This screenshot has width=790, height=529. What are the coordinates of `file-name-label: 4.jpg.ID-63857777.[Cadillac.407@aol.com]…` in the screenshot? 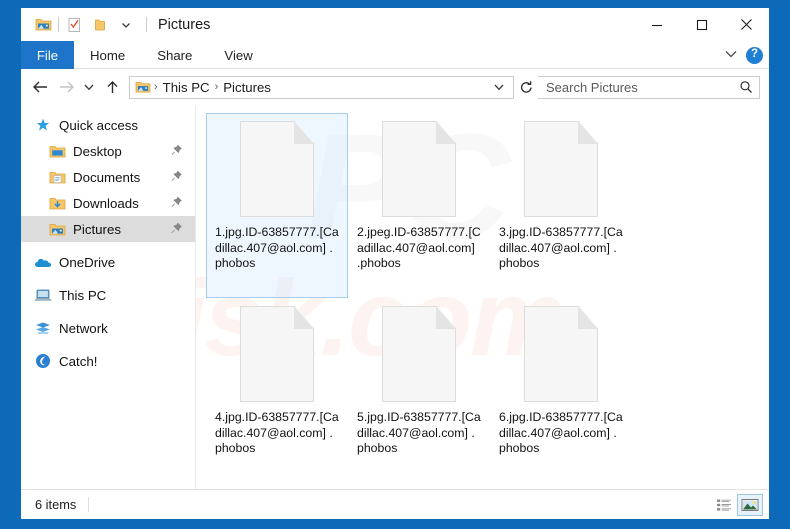 It's located at (277, 432).